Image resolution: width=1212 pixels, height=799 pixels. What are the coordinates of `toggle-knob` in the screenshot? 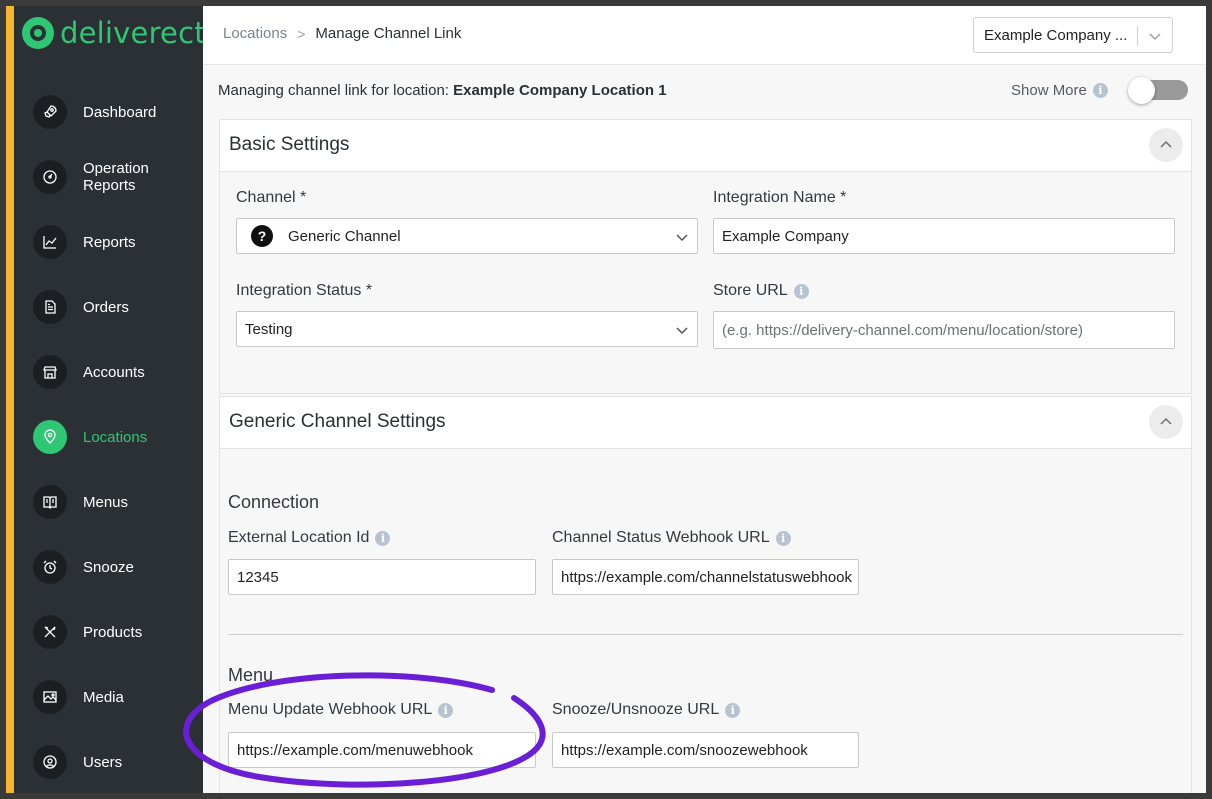 It's located at (1141, 90).